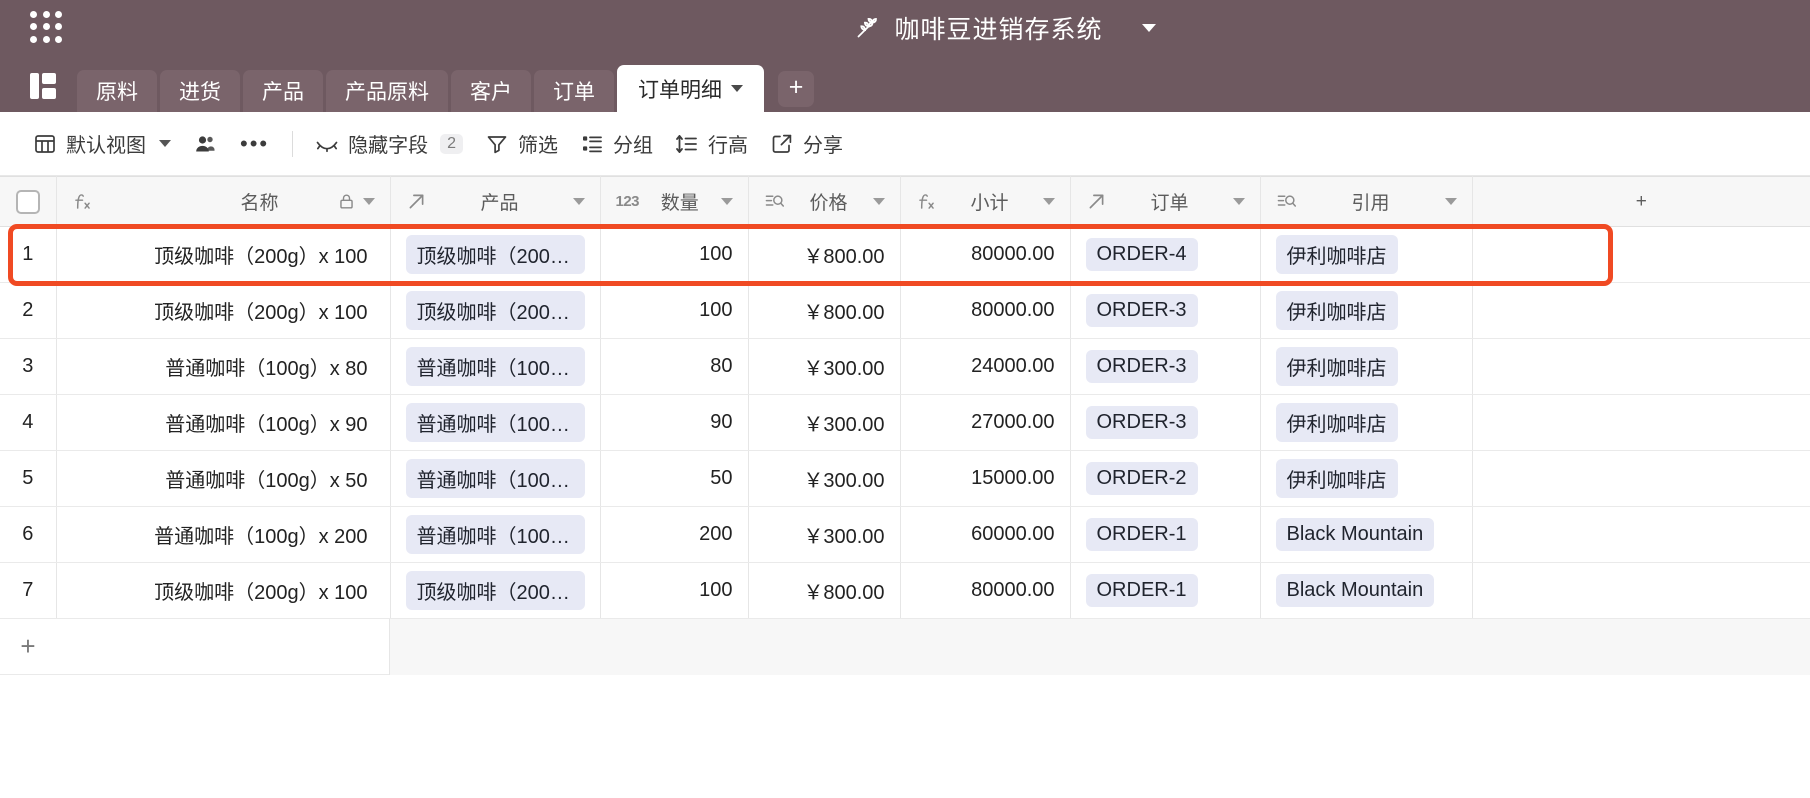 The width and height of the screenshot is (1810, 798). Describe the element at coordinates (616, 143) in the screenshot. I see `group-button: 分组` at that location.